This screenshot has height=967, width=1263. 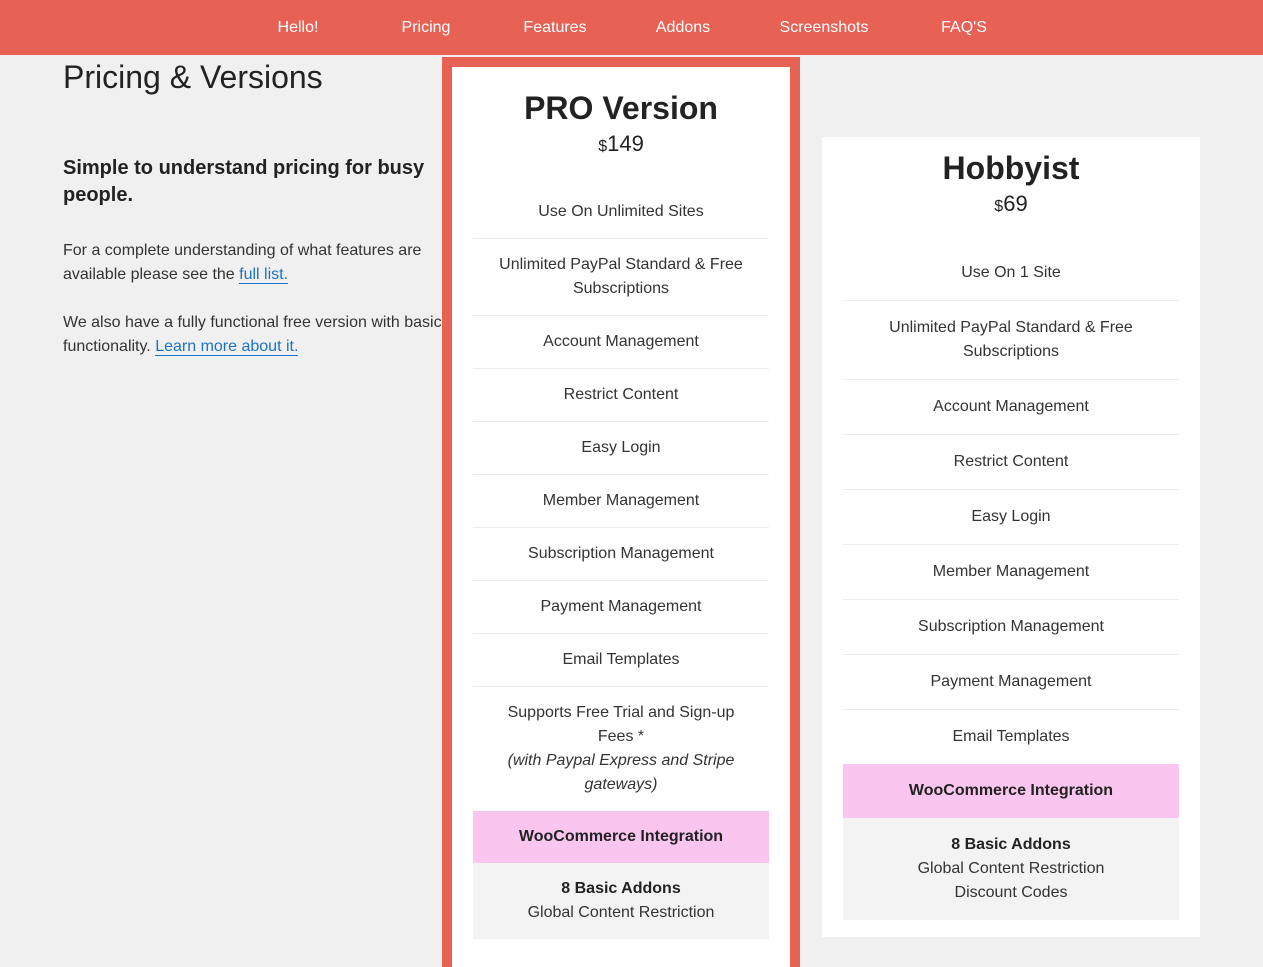 I want to click on page-title: Pricing & Versions, so click(x=193, y=77).